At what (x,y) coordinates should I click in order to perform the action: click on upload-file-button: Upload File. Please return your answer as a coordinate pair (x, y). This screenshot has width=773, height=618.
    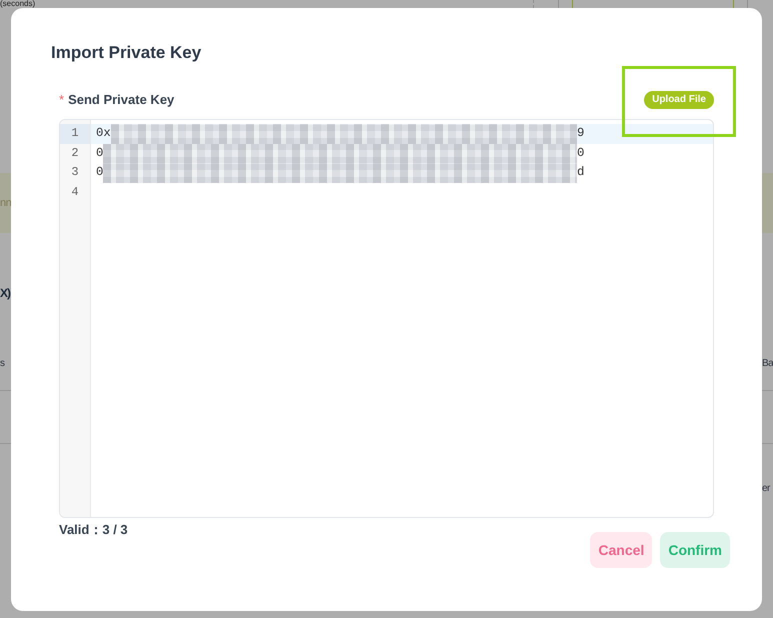
    Looking at the image, I should click on (679, 100).